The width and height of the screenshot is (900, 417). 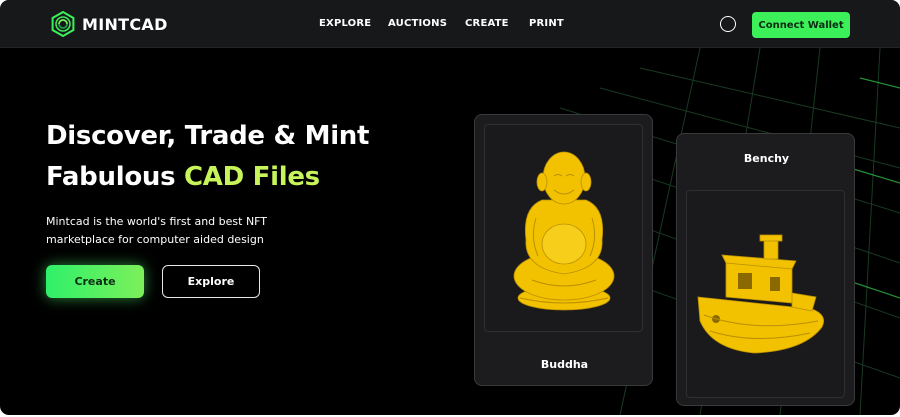 What do you see at coordinates (252, 177) in the screenshot?
I see `hero-title-accent: CAD Files` at bounding box center [252, 177].